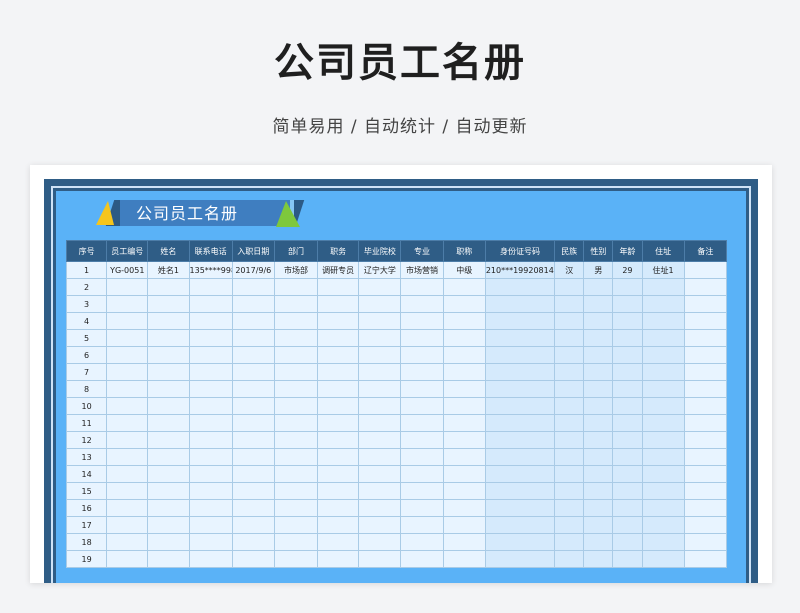 Image resolution: width=800 pixels, height=613 pixels. Describe the element at coordinates (464, 251) in the screenshot. I see `column-header: 职称` at that location.